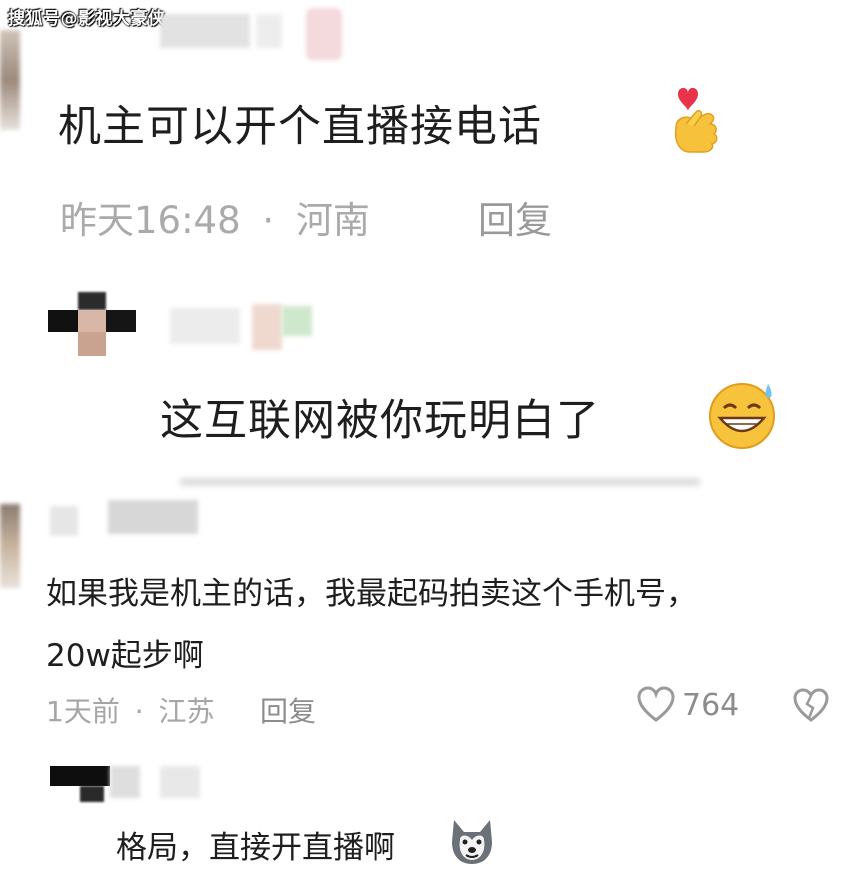 Image resolution: width=864 pixels, height=872 pixels. What do you see at coordinates (83, 711) in the screenshot?
I see `time: 1天前` at bounding box center [83, 711].